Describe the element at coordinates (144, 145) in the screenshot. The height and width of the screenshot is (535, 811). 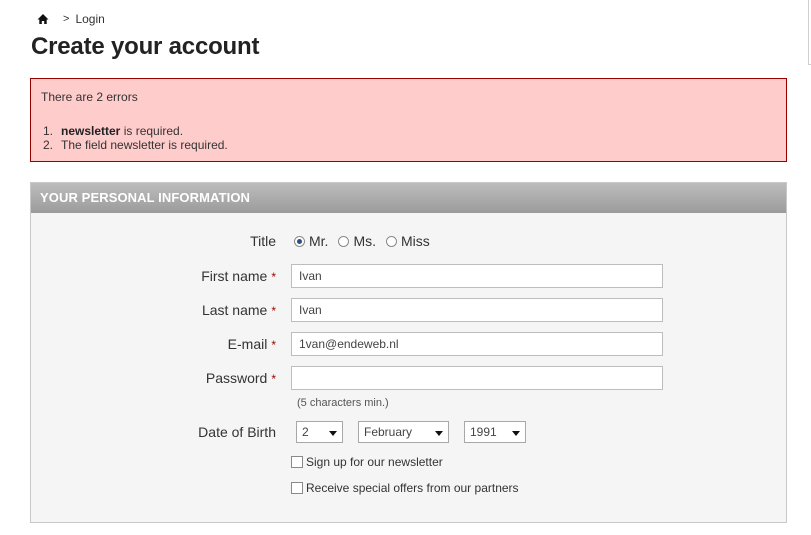
I see `error-text: The field newsletter is required.` at that location.